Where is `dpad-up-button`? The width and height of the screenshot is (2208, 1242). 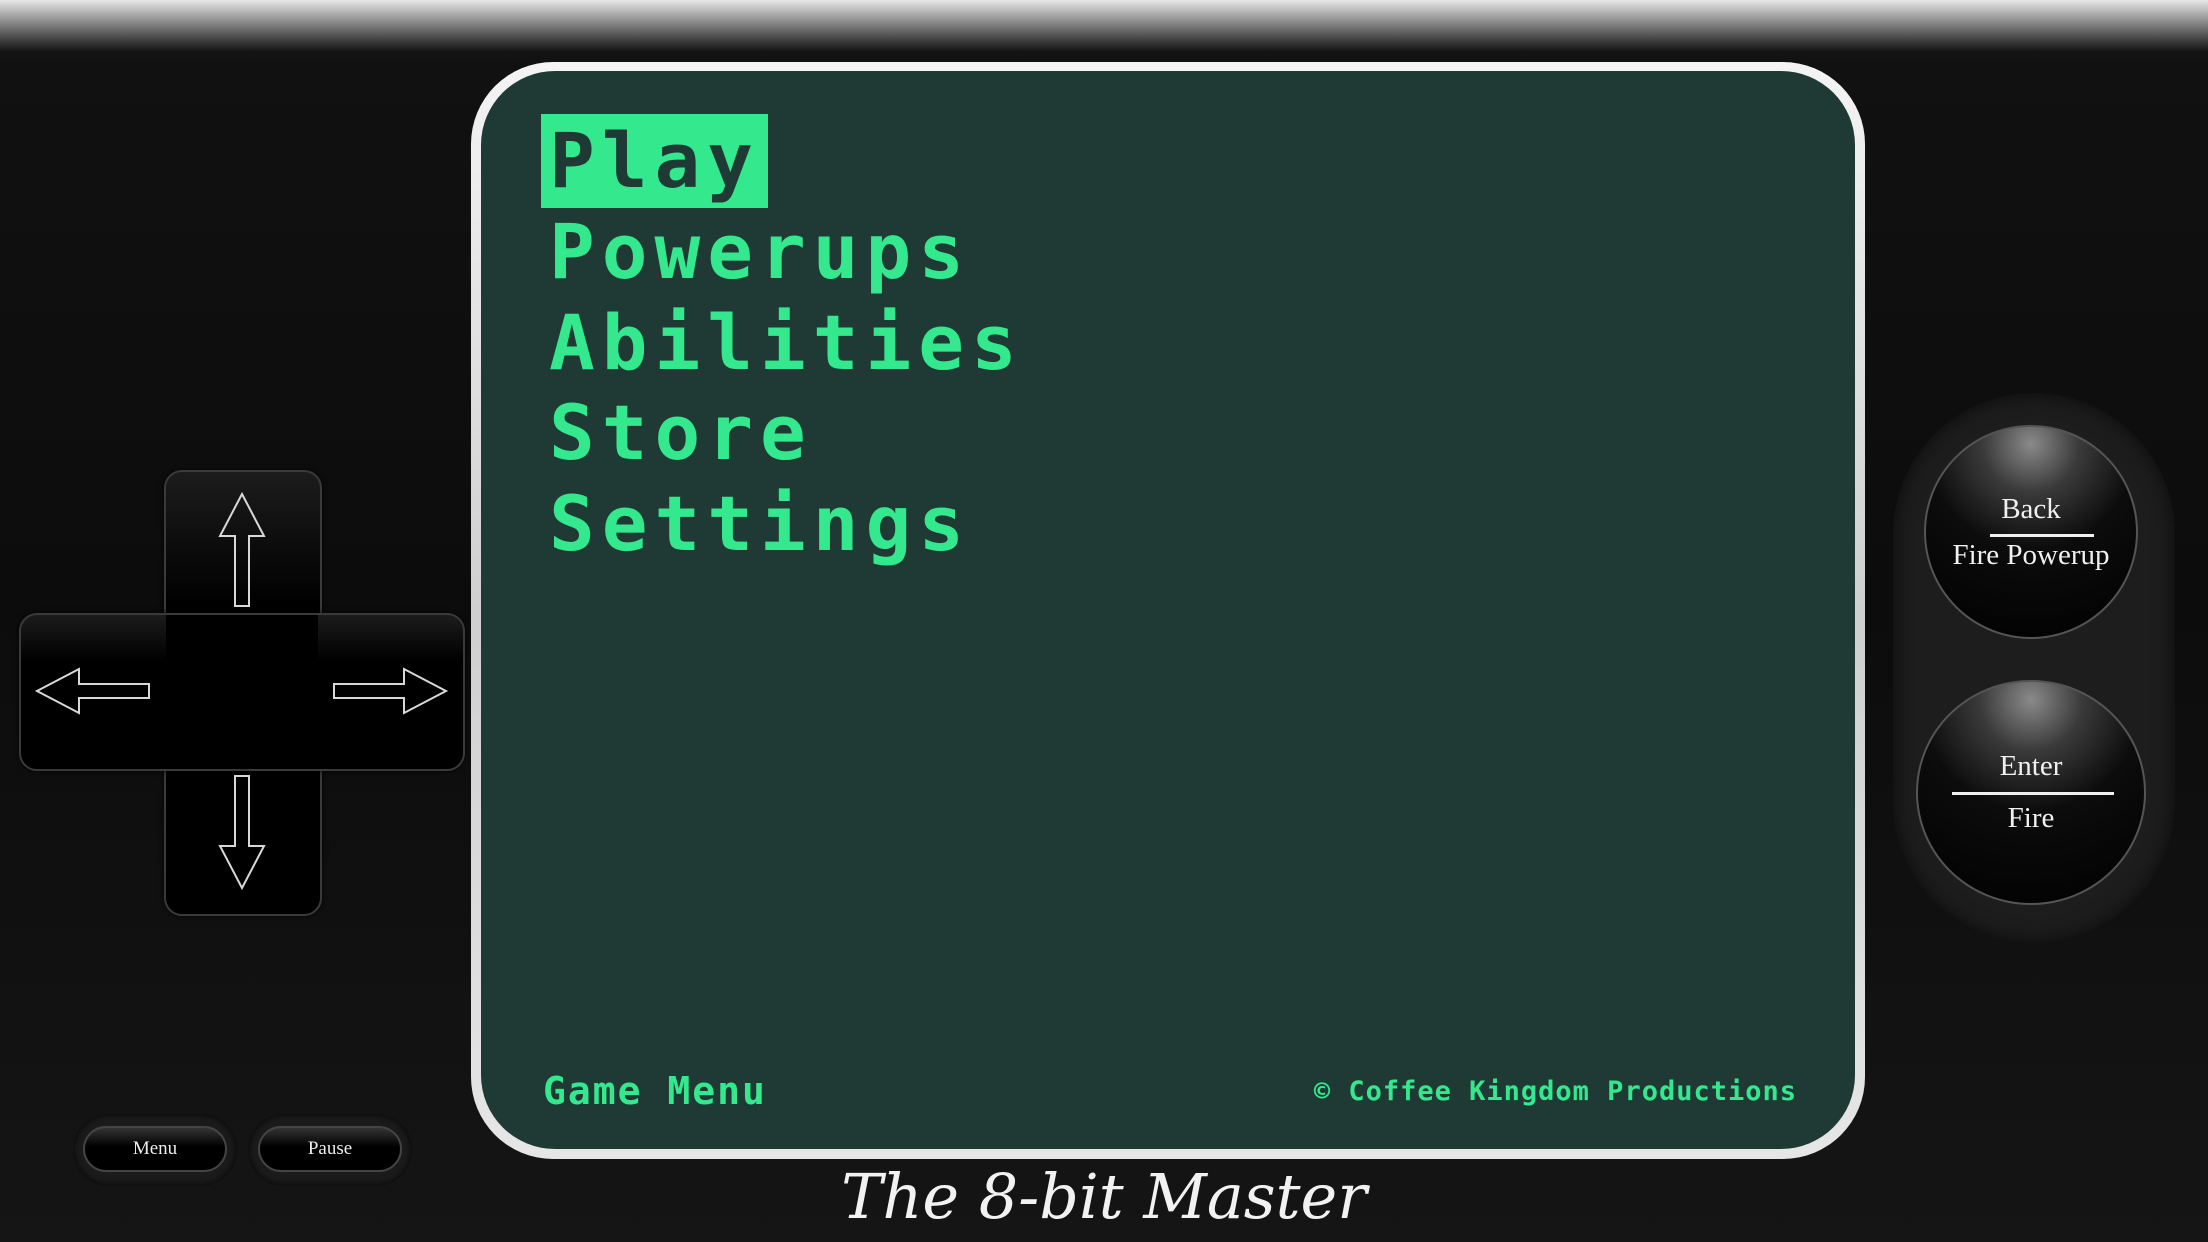
dpad-up-button is located at coordinates (242, 542).